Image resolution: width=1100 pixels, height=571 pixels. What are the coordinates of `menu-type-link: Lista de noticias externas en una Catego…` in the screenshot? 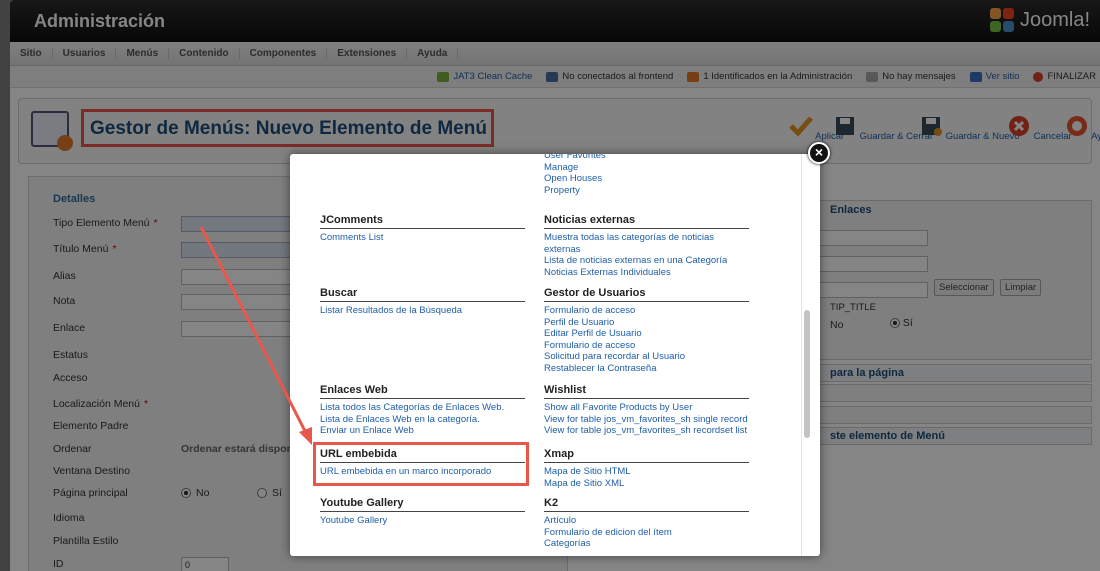 It's located at (646, 261).